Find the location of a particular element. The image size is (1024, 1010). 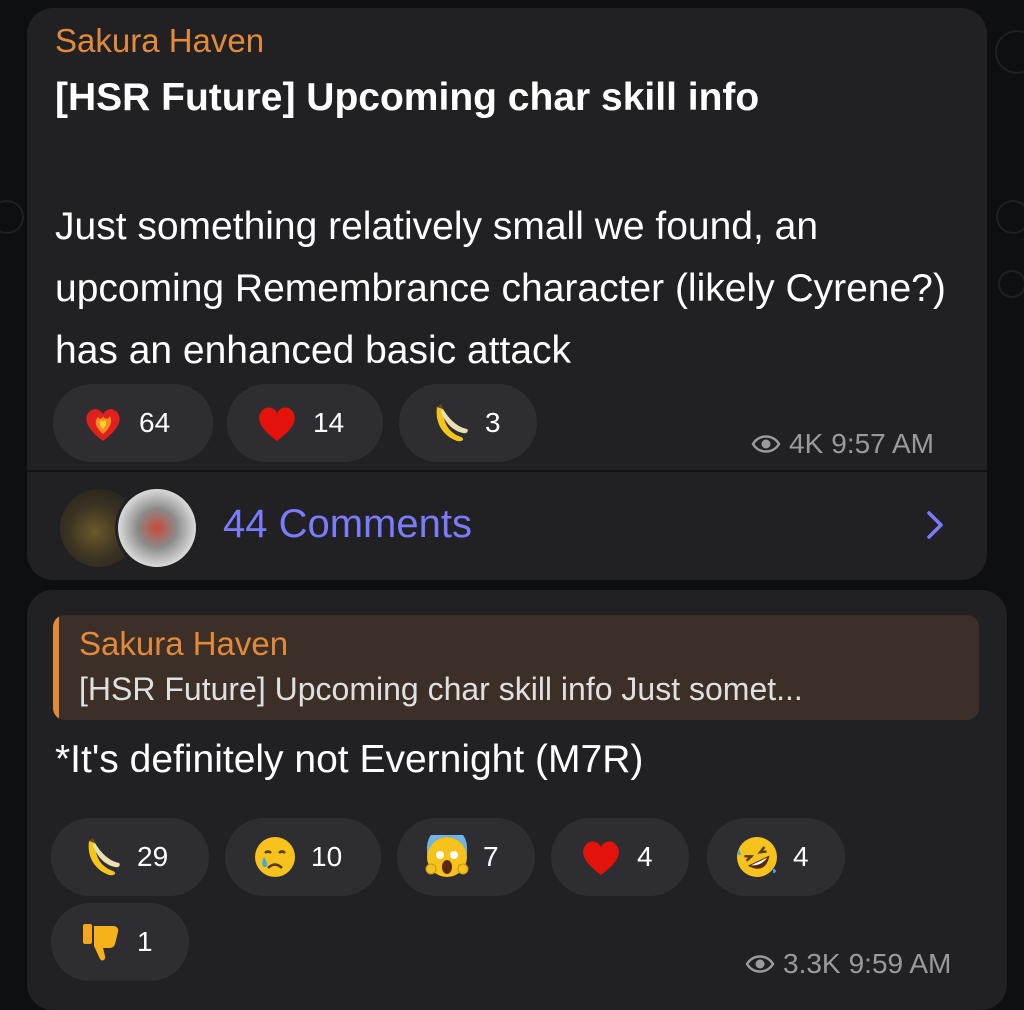

reply-time: 9:59 AM is located at coordinates (900, 963).